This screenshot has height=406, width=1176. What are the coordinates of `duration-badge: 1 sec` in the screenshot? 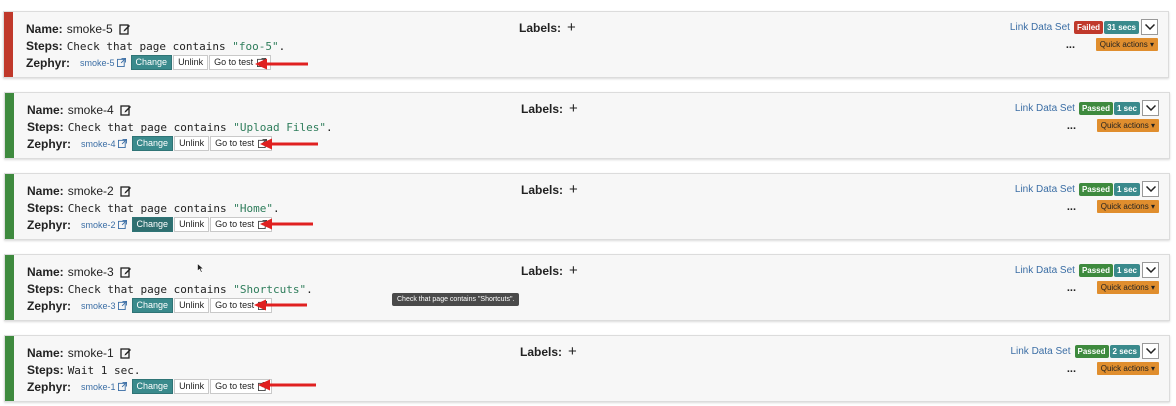 It's located at (1126, 189).